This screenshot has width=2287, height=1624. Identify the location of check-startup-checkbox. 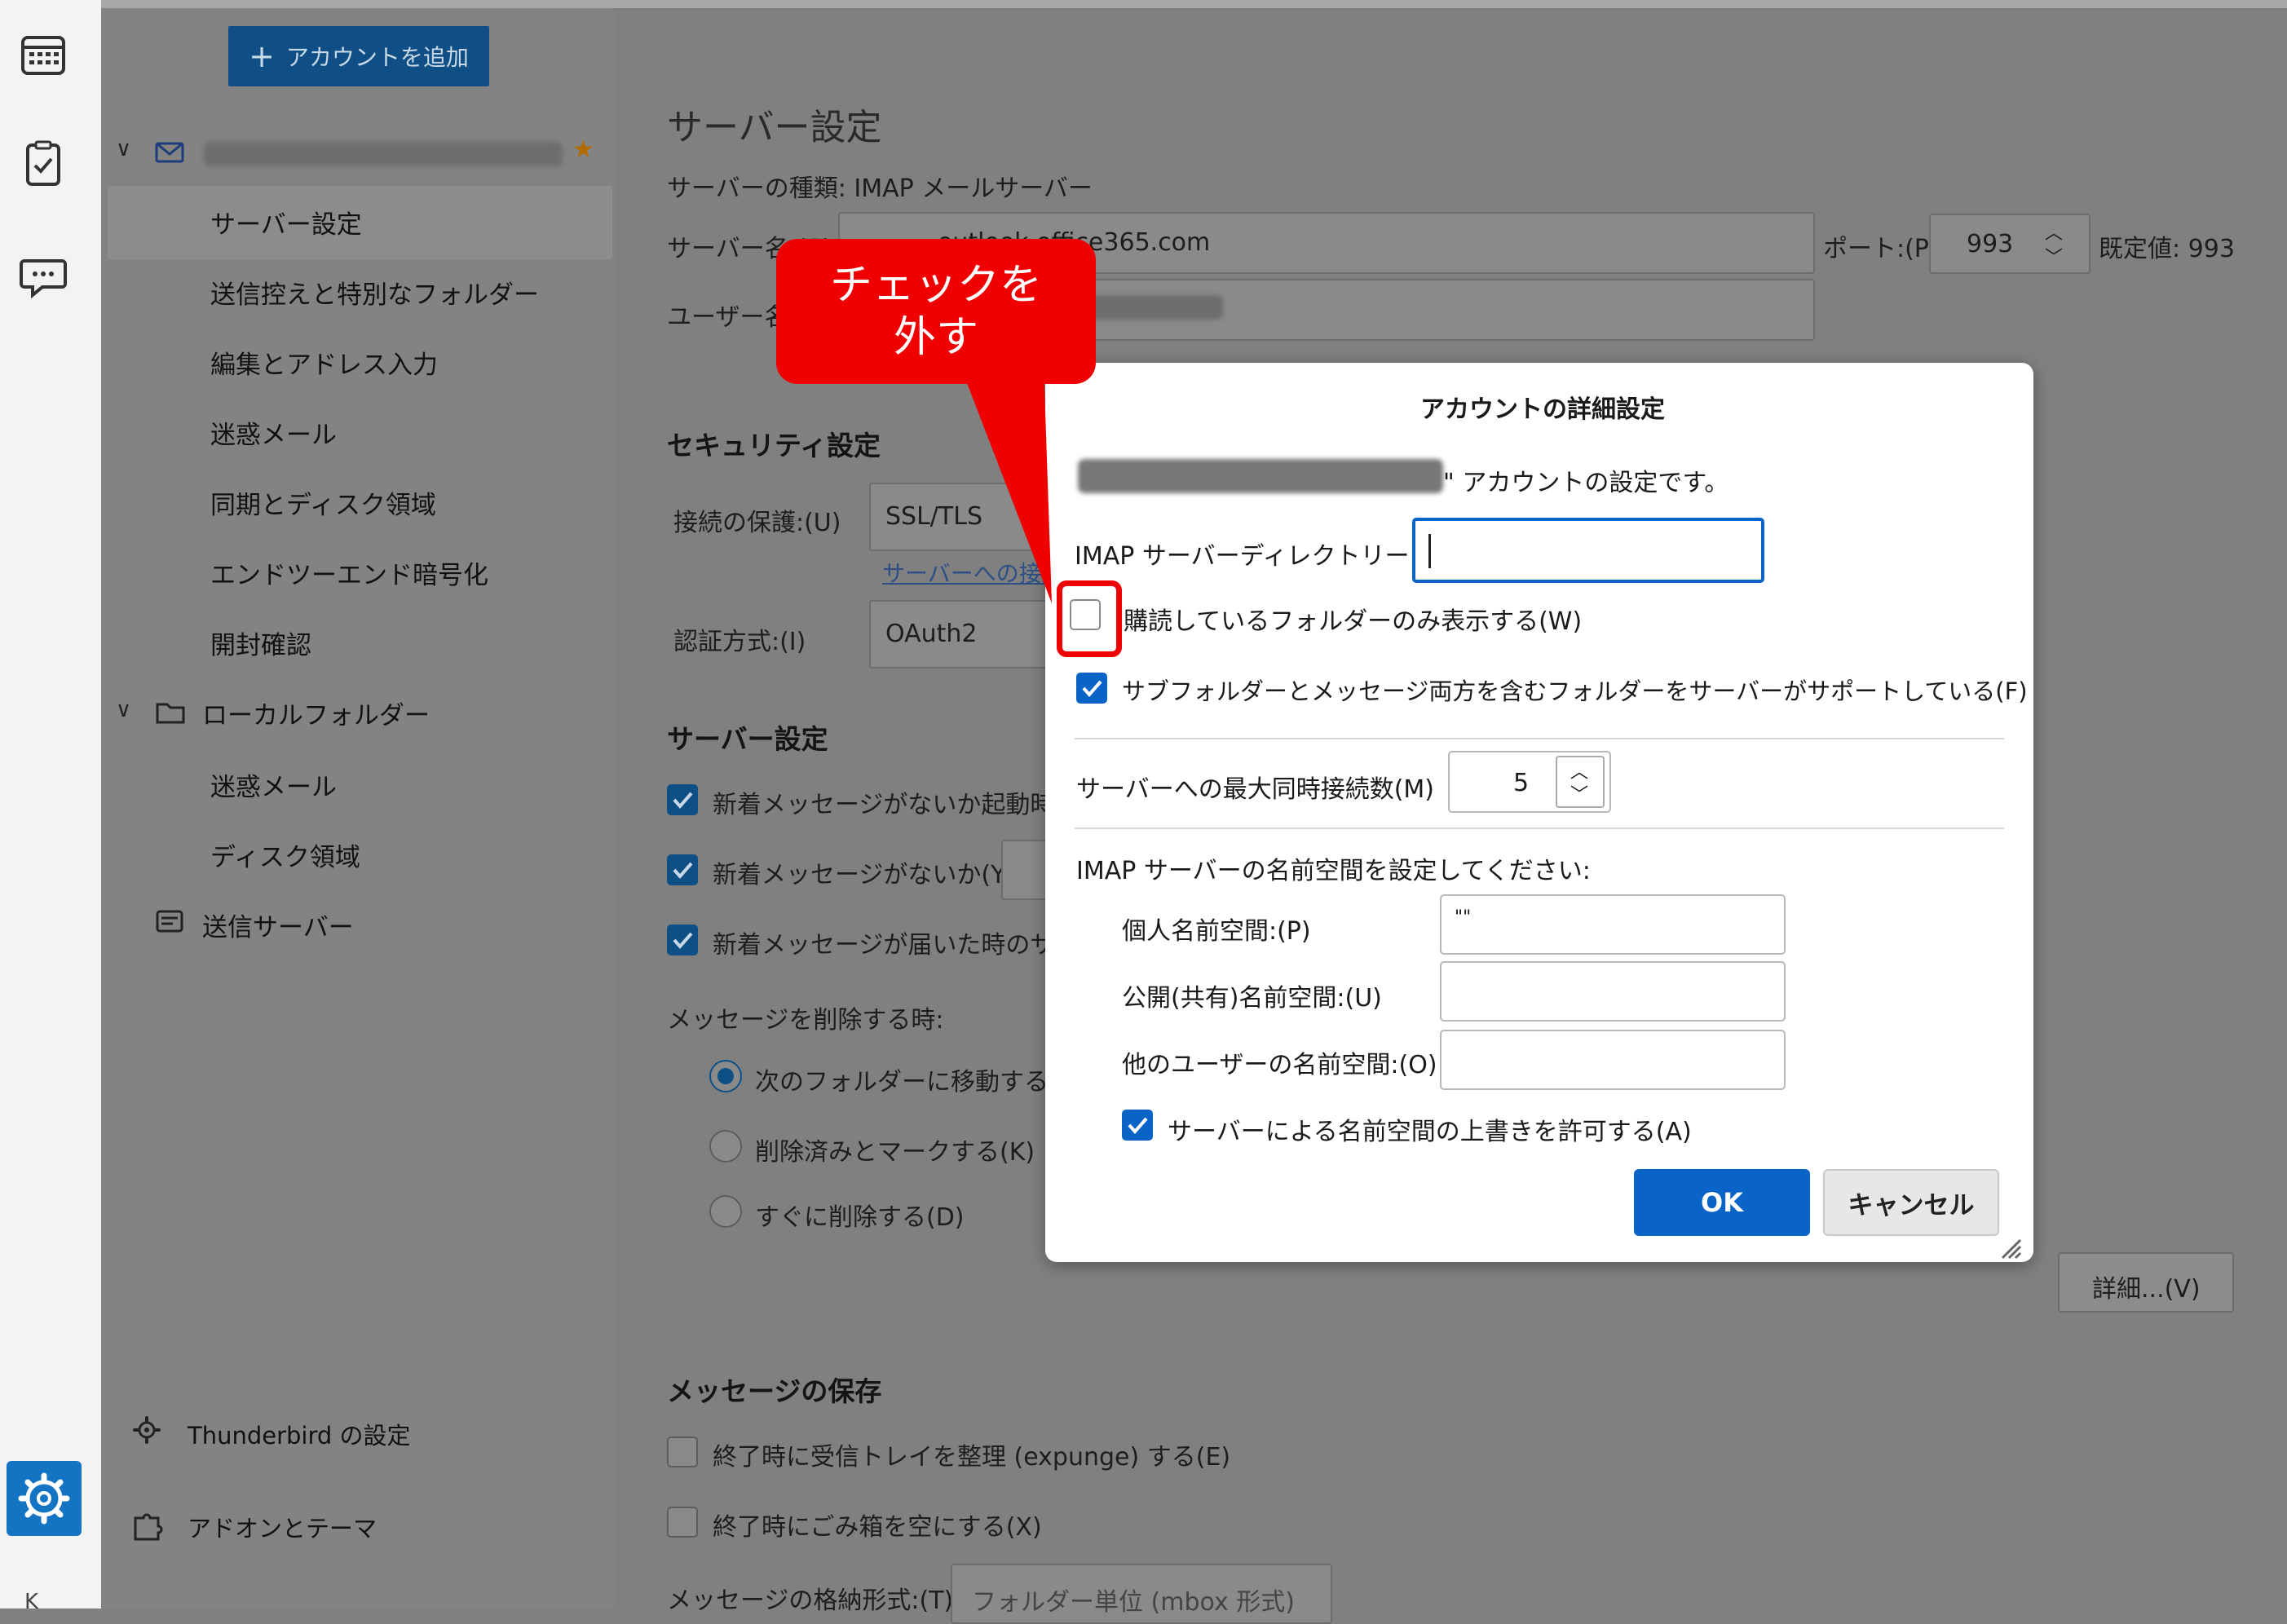
(682, 799).